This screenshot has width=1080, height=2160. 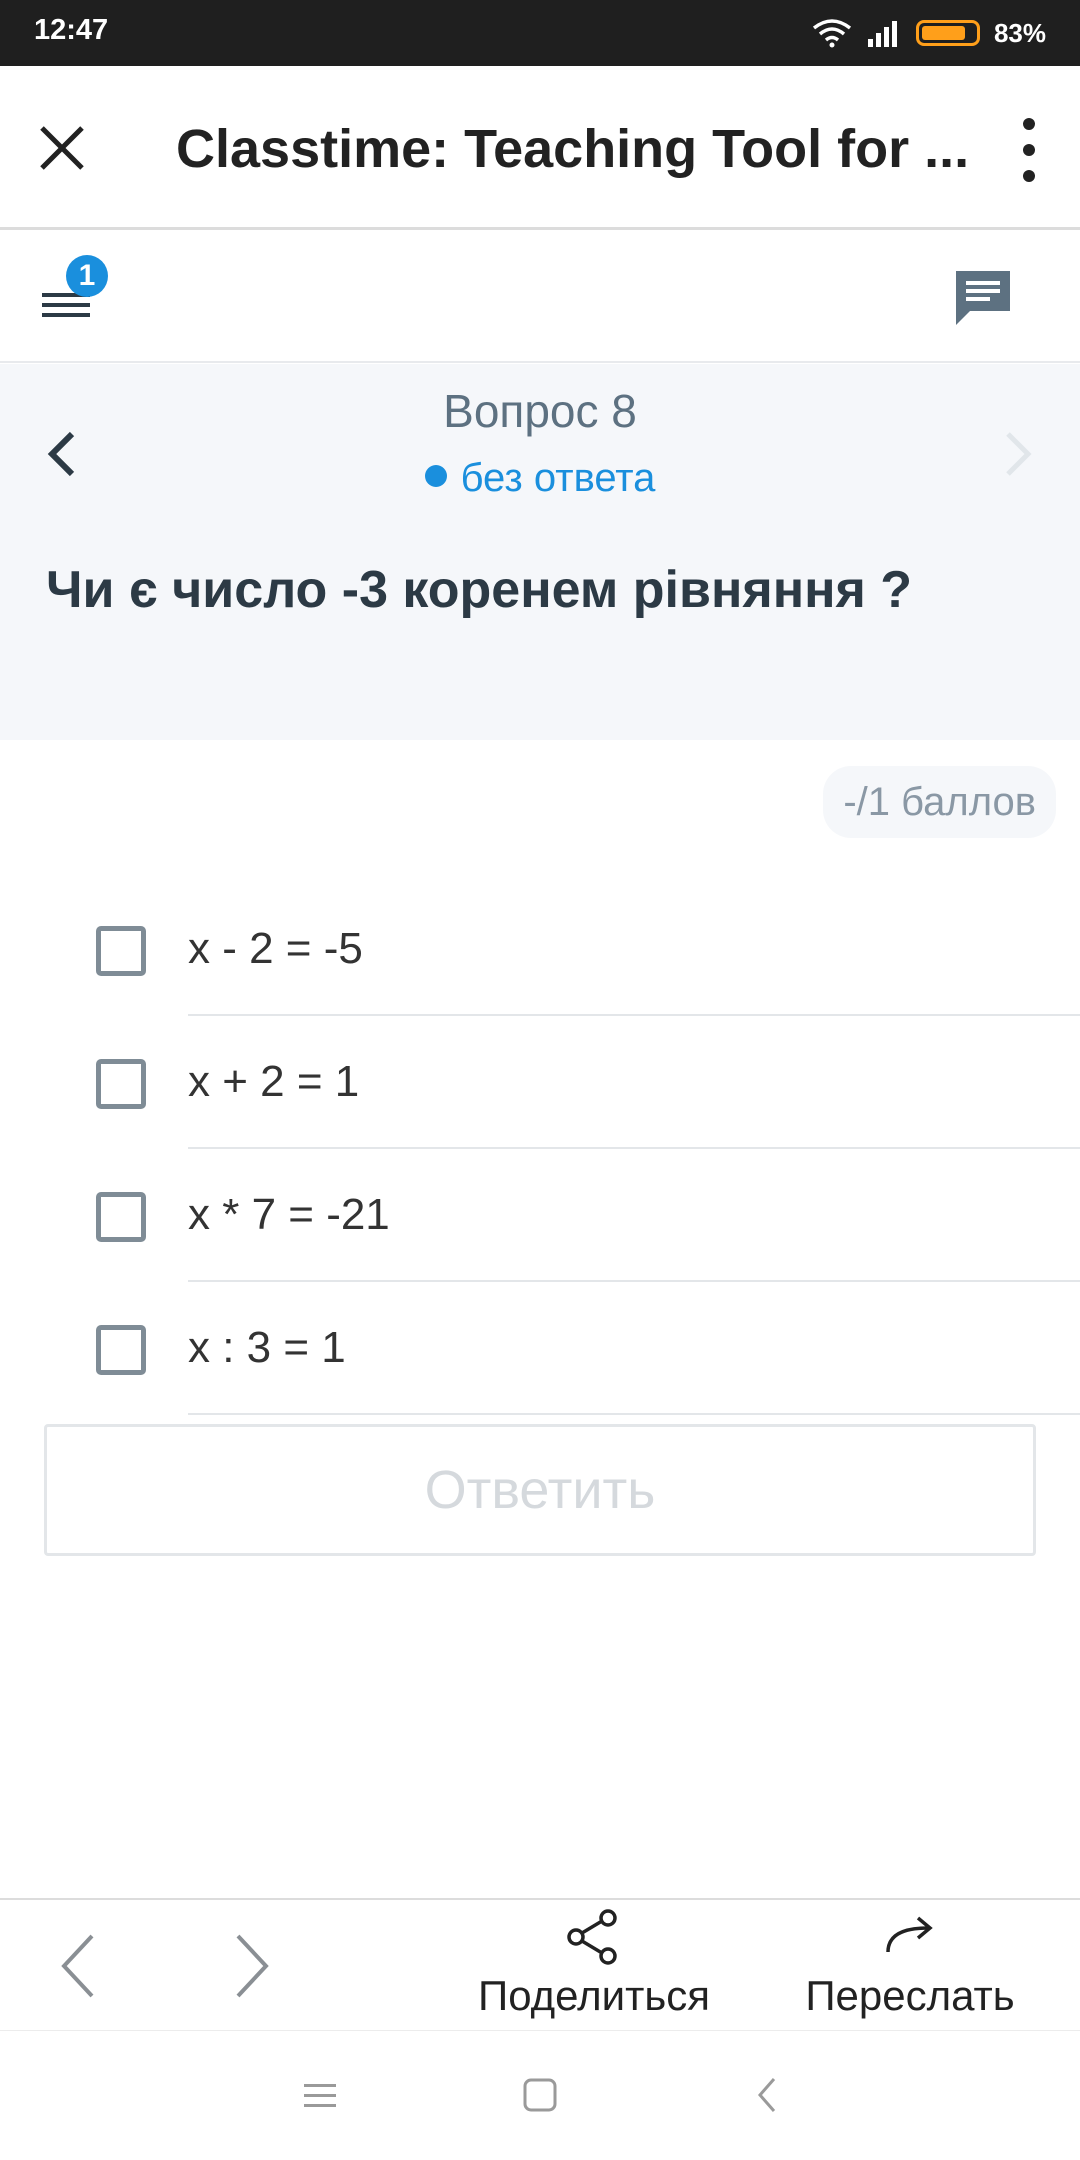 I want to click on answer-option: x * 7 = -21, so click(x=540, y=1218).